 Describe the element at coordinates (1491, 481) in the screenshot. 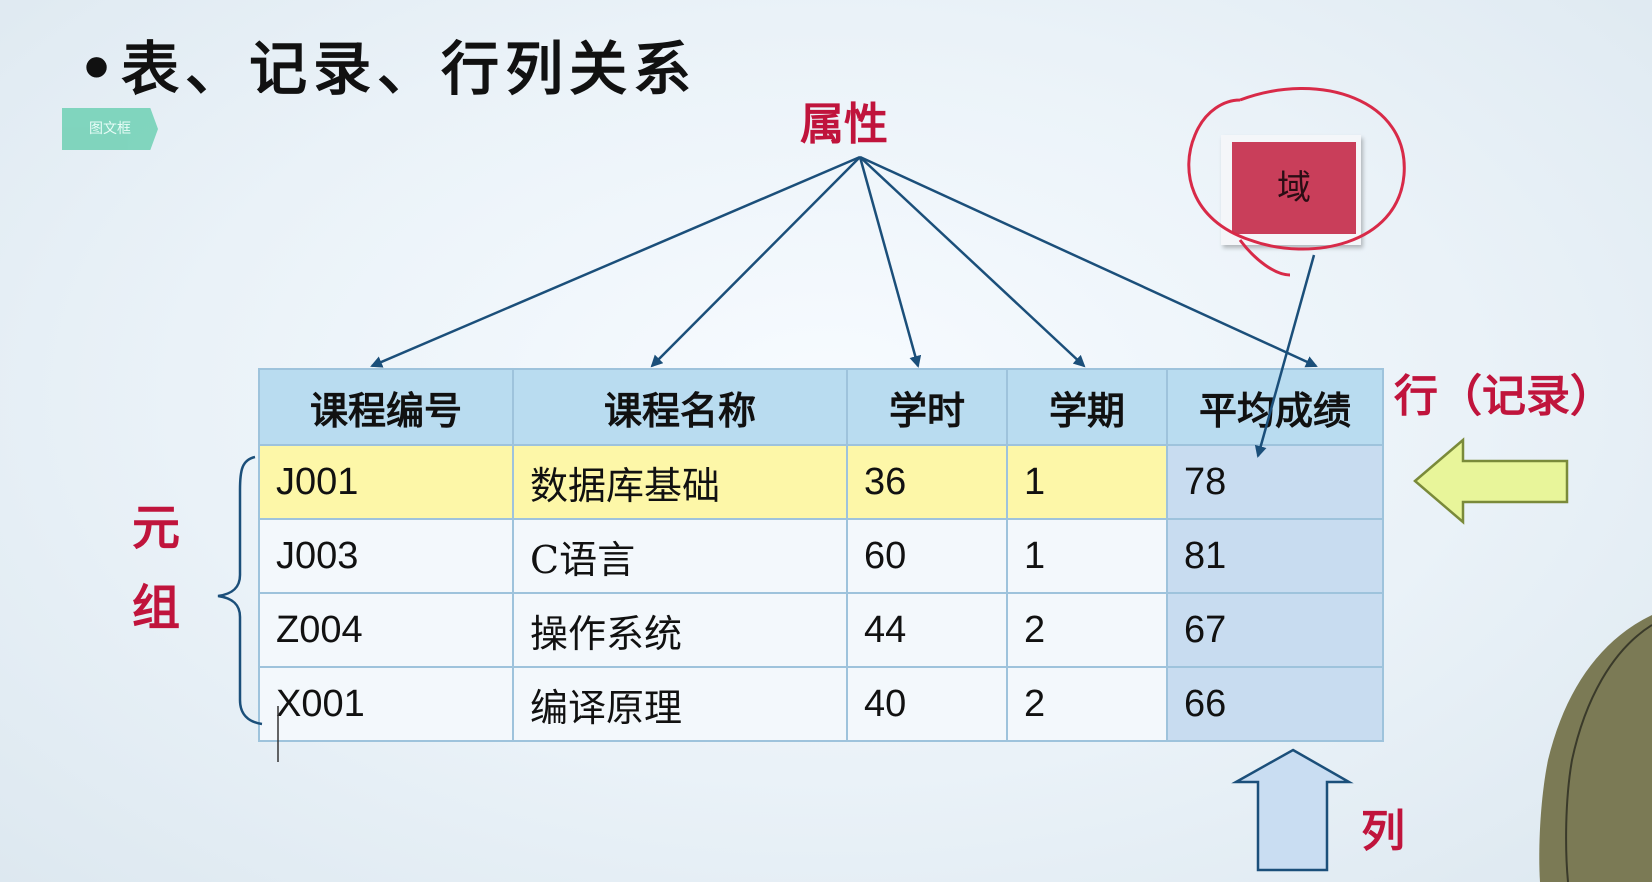

I see `row-arrow` at that location.